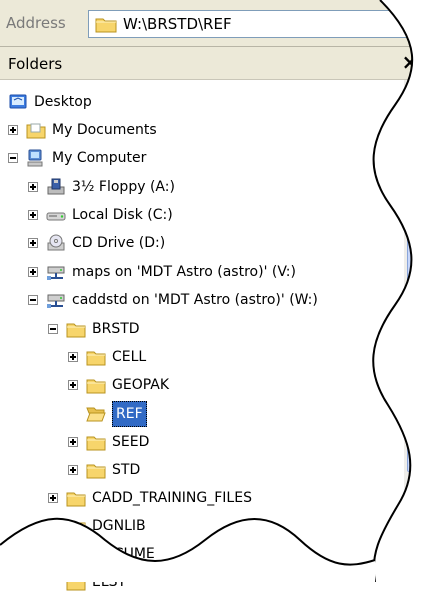 The image size is (430, 594). What do you see at coordinates (96, 414) in the screenshot?
I see `open-folder-icon` at bounding box center [96, 414].